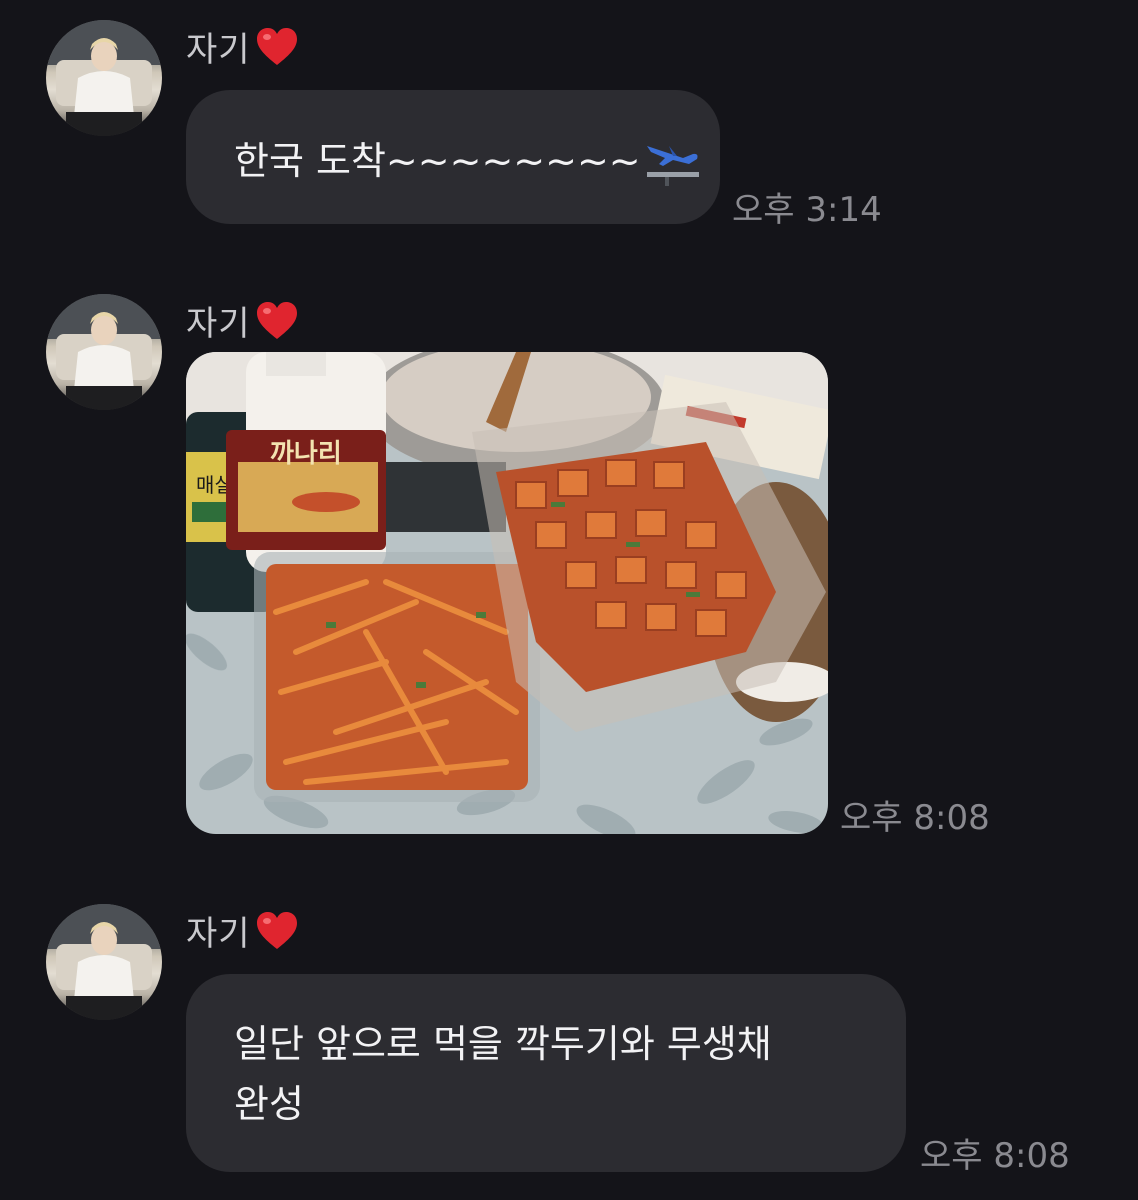 The height and width of the screenshot is (1200, 1138). I want to click on message-text-line: 일단 앞으로 먹을 깍두기와 무생채, so click(503, 1044).